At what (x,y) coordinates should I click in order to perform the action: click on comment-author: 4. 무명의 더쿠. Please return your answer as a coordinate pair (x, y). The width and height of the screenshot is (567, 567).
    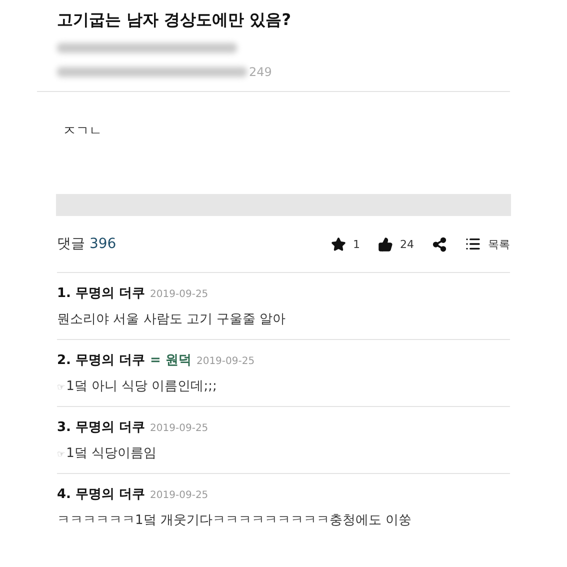
    Looking at the image, I should click on (101, 494).